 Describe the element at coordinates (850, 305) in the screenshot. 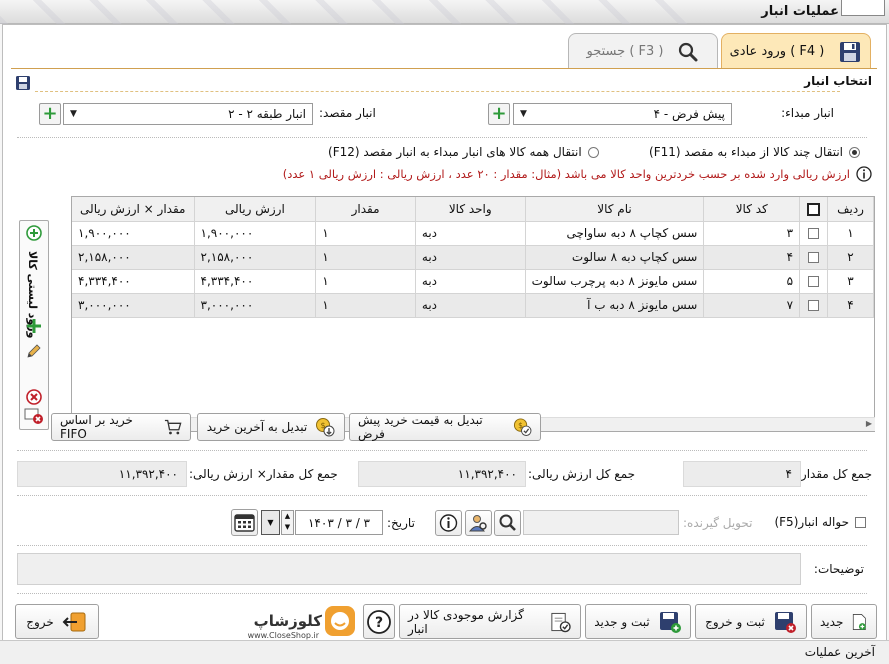

I see `row-number-cell: ۴` at that location.